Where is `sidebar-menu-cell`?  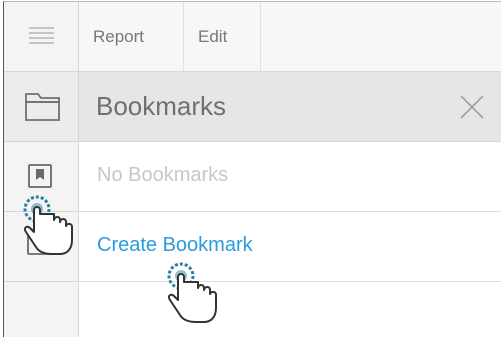
sidebar-menu-cell is located at coordinates (41, 37).